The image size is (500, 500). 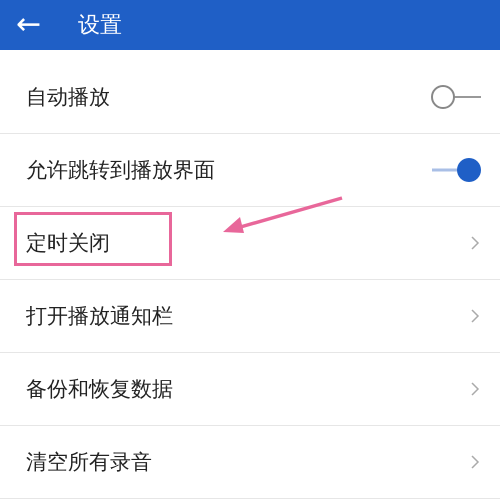 I want to click on settings-row: 清空所有录音, so click(x=250, y=462).